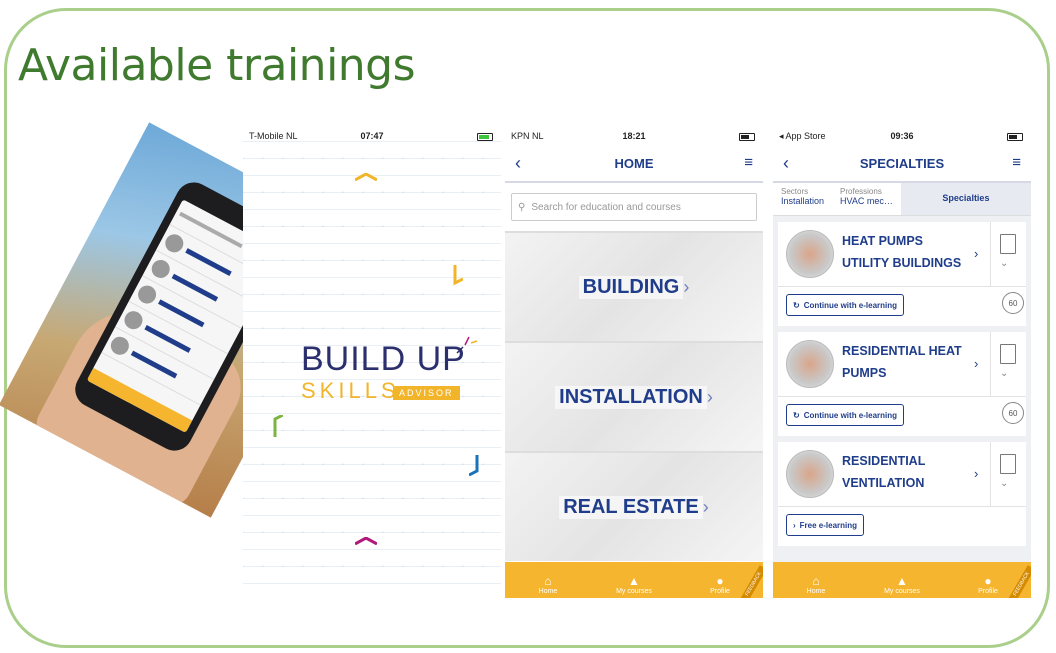 This screenshot has width=1056, height=653. Describe the element at coordinates (631, 507) in the screenshot. I see `category-label: REAL ESTATE` at that location.